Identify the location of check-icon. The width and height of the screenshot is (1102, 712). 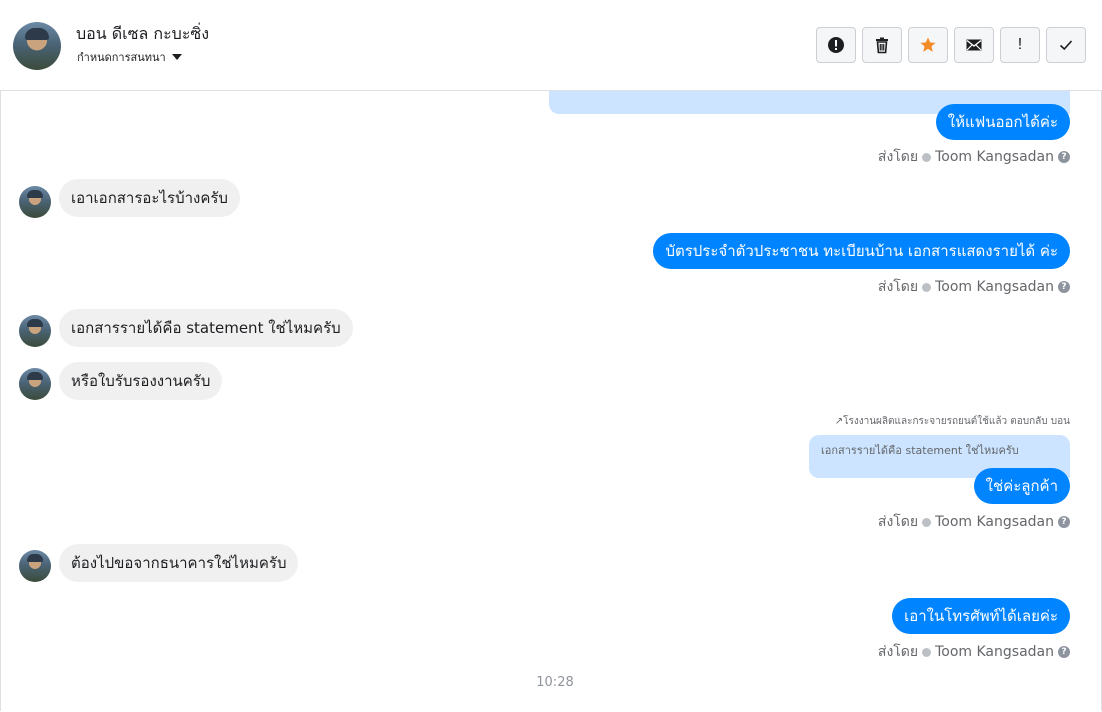
(1066, 45).